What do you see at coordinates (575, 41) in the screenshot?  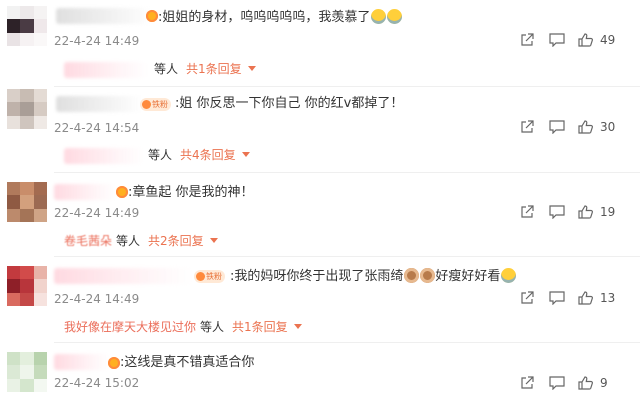 I see `comment-actions: 49` at bounding box center [575, 41].